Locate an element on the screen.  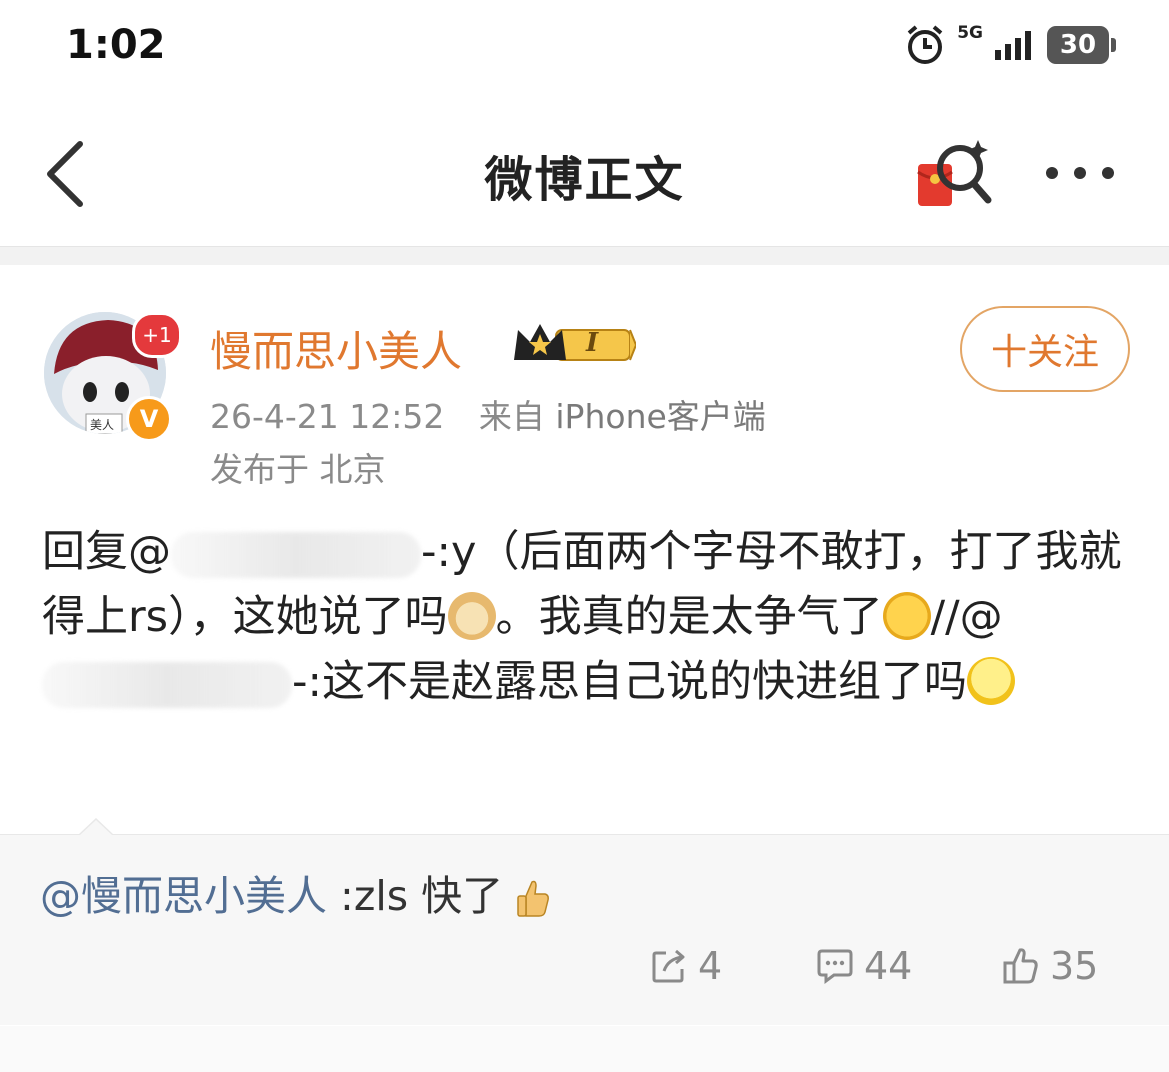
member-crown-icon: I is located at coordinates (575, 344).